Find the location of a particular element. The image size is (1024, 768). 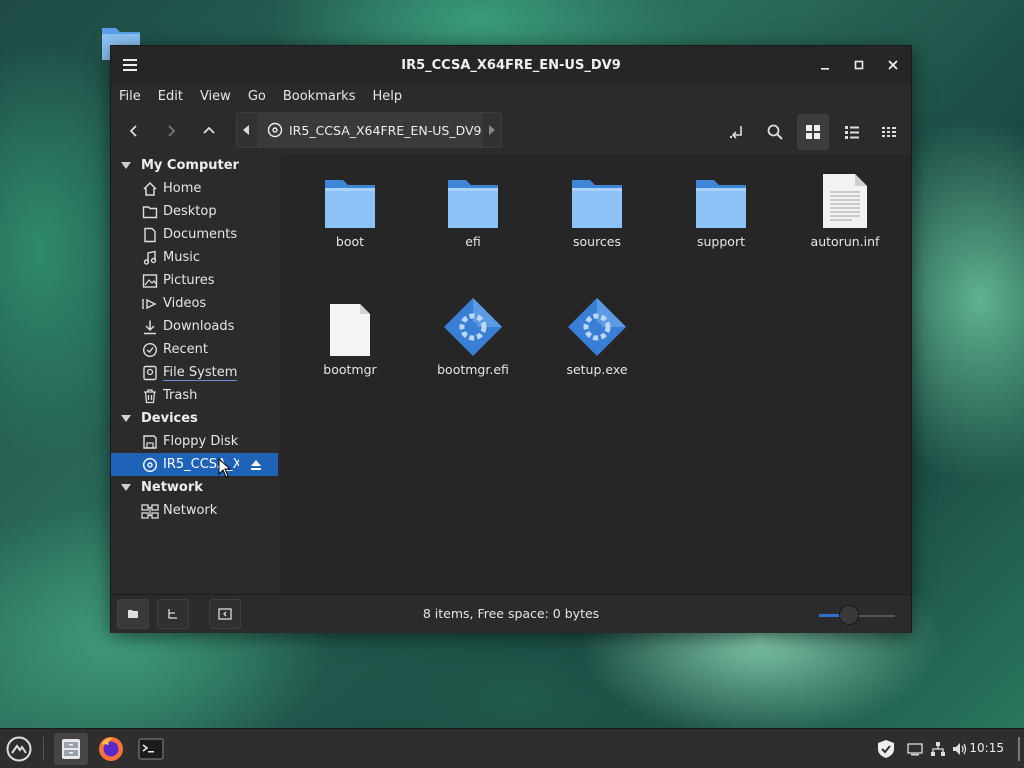

sidebar-item-filesystem: File System is located at coordinates (196, 372).